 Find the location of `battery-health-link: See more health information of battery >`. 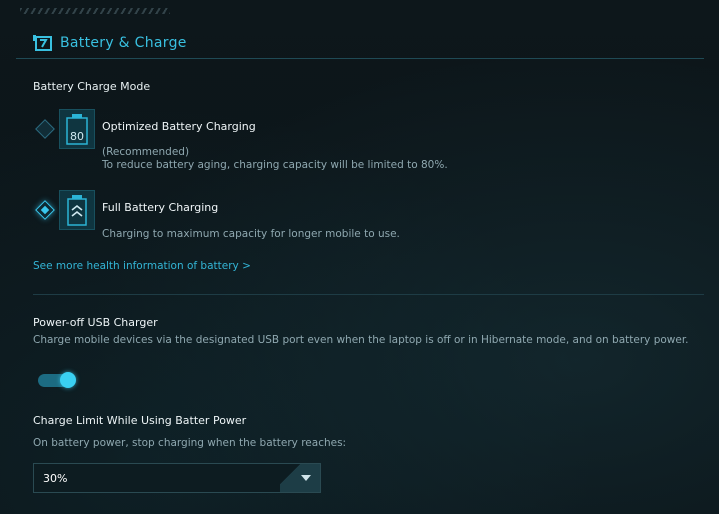

battery-health-link: See more health information of battery > is located at coordinates (142, 266).